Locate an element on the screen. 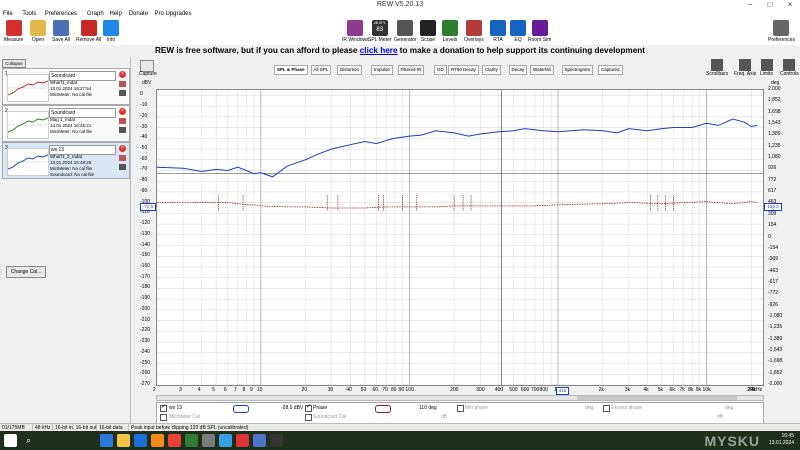 Image resolution: width=800 pixels, height=450 pixels. tab-clarity: Clarity is located at coordinates (491, 70).